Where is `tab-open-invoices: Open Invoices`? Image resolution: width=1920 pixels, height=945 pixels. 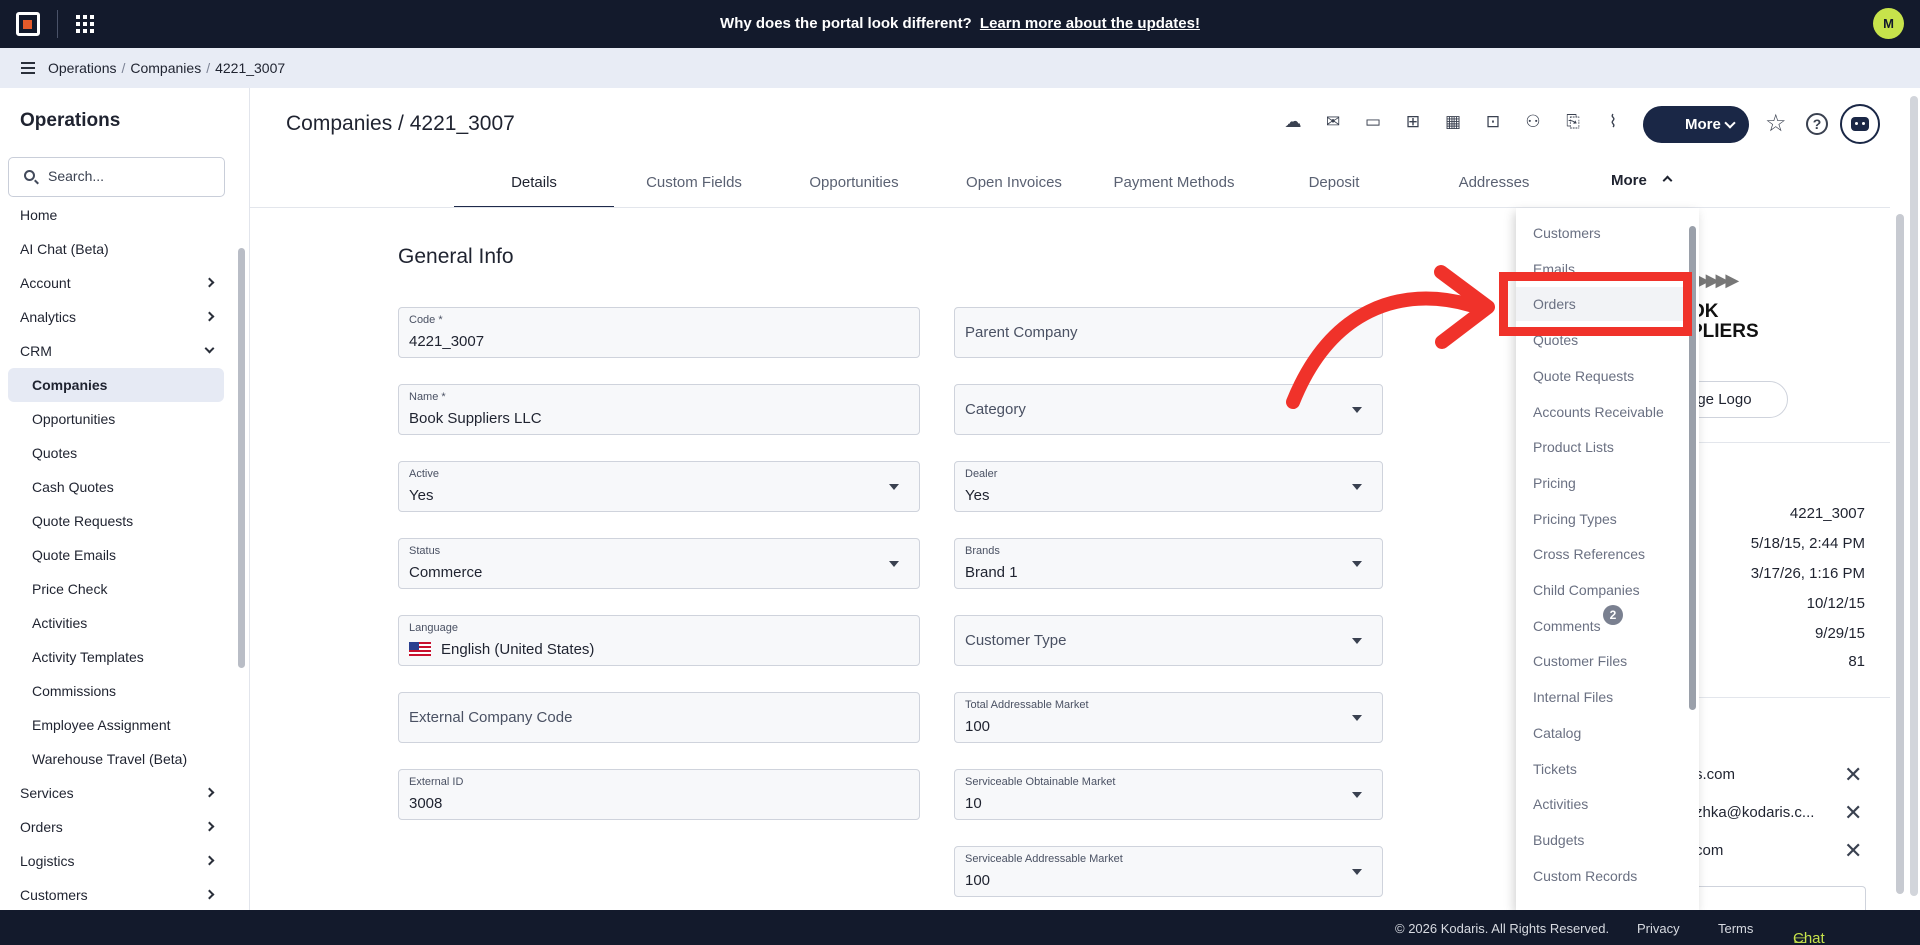 tab-open-invoices: Open Invoices is located at coordinates (1014, 187).